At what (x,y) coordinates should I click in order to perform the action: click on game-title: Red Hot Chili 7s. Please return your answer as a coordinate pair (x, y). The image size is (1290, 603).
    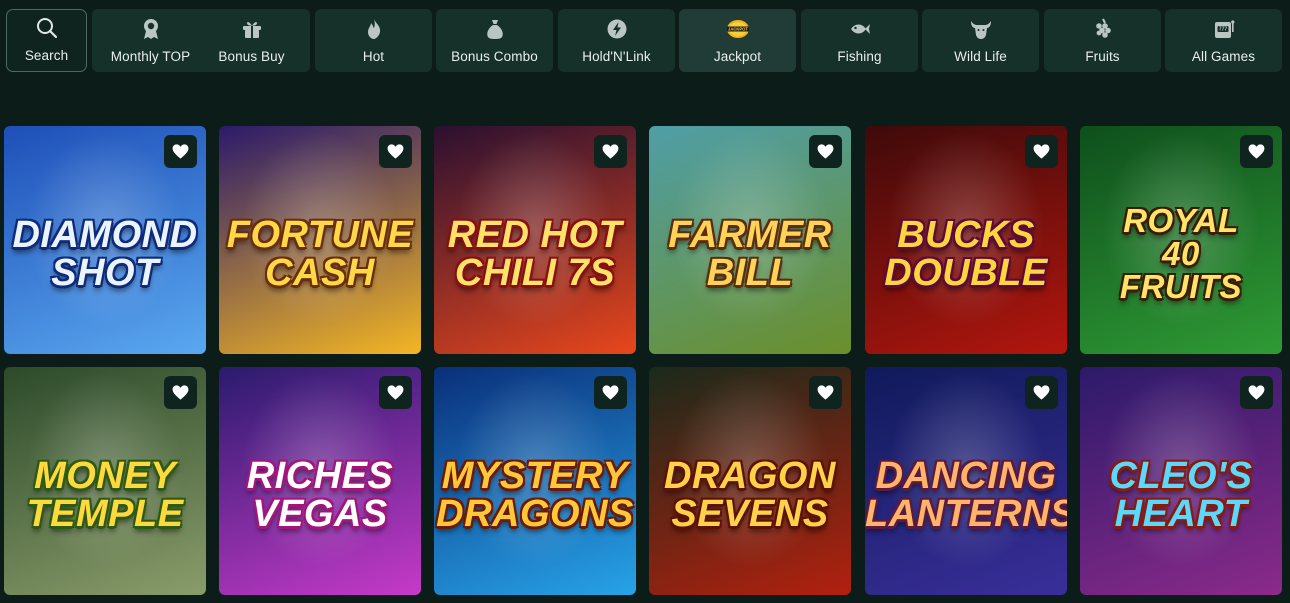
    Looking at the image, I should click on (535, 254).